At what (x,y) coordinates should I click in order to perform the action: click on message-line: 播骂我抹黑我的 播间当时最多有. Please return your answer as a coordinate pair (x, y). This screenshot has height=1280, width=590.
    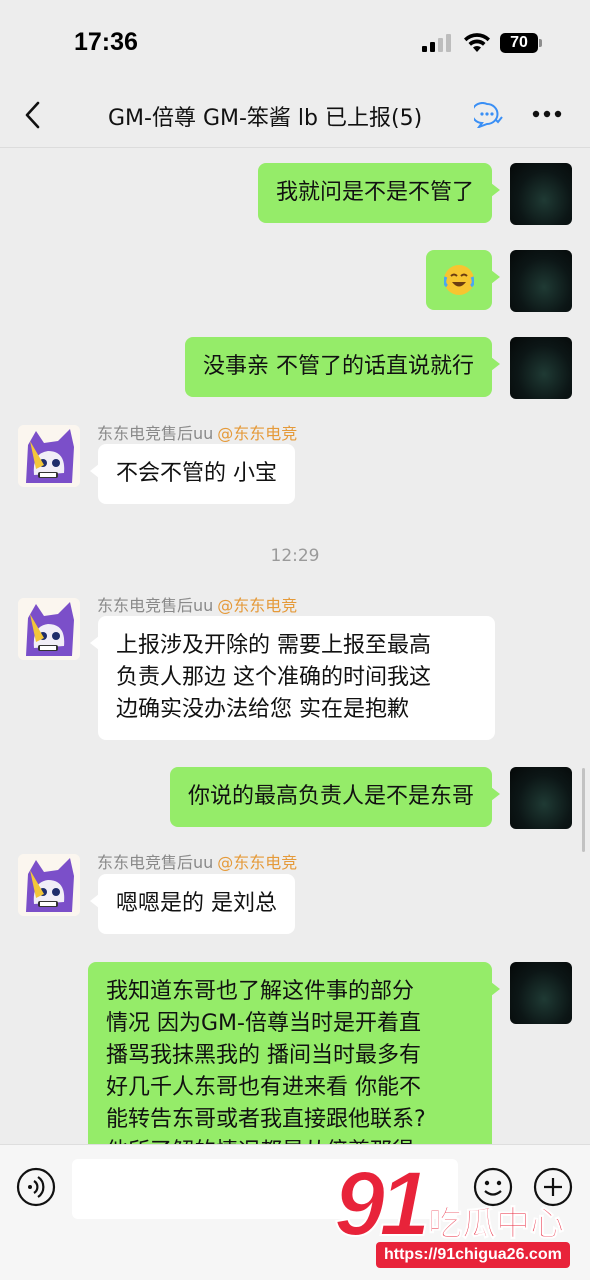
    Looking at the image, I should click on (263, 1055).